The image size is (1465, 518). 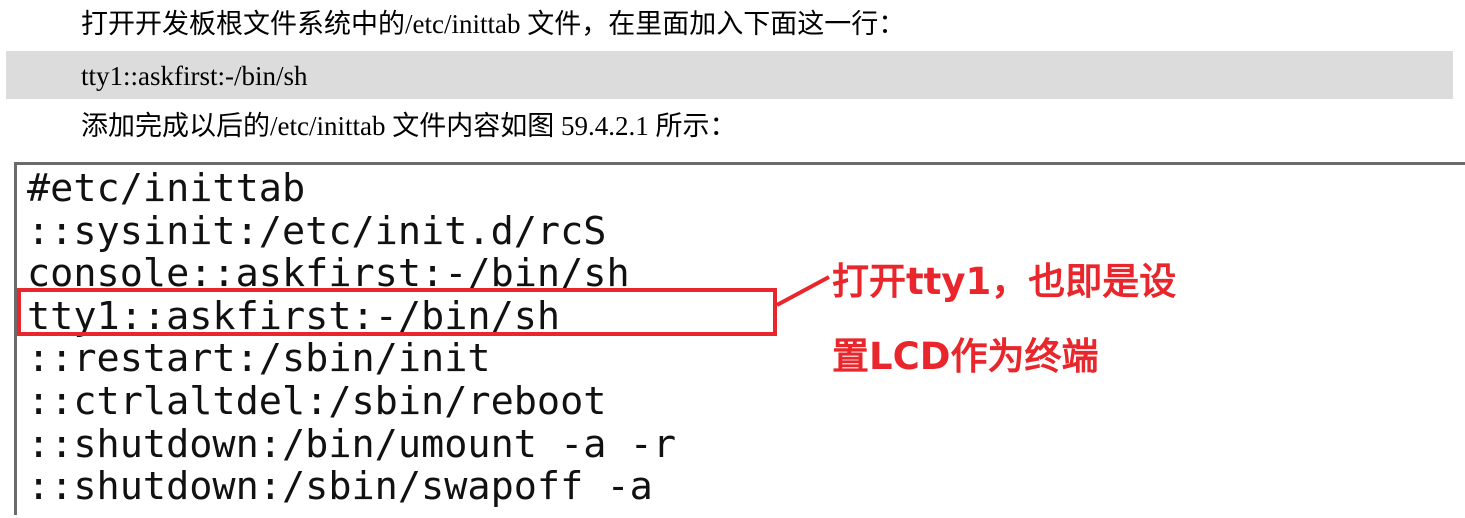 I want to click on code-snippet: tty1::askfirst:-/bin/sh, so click(x=729, y=75).